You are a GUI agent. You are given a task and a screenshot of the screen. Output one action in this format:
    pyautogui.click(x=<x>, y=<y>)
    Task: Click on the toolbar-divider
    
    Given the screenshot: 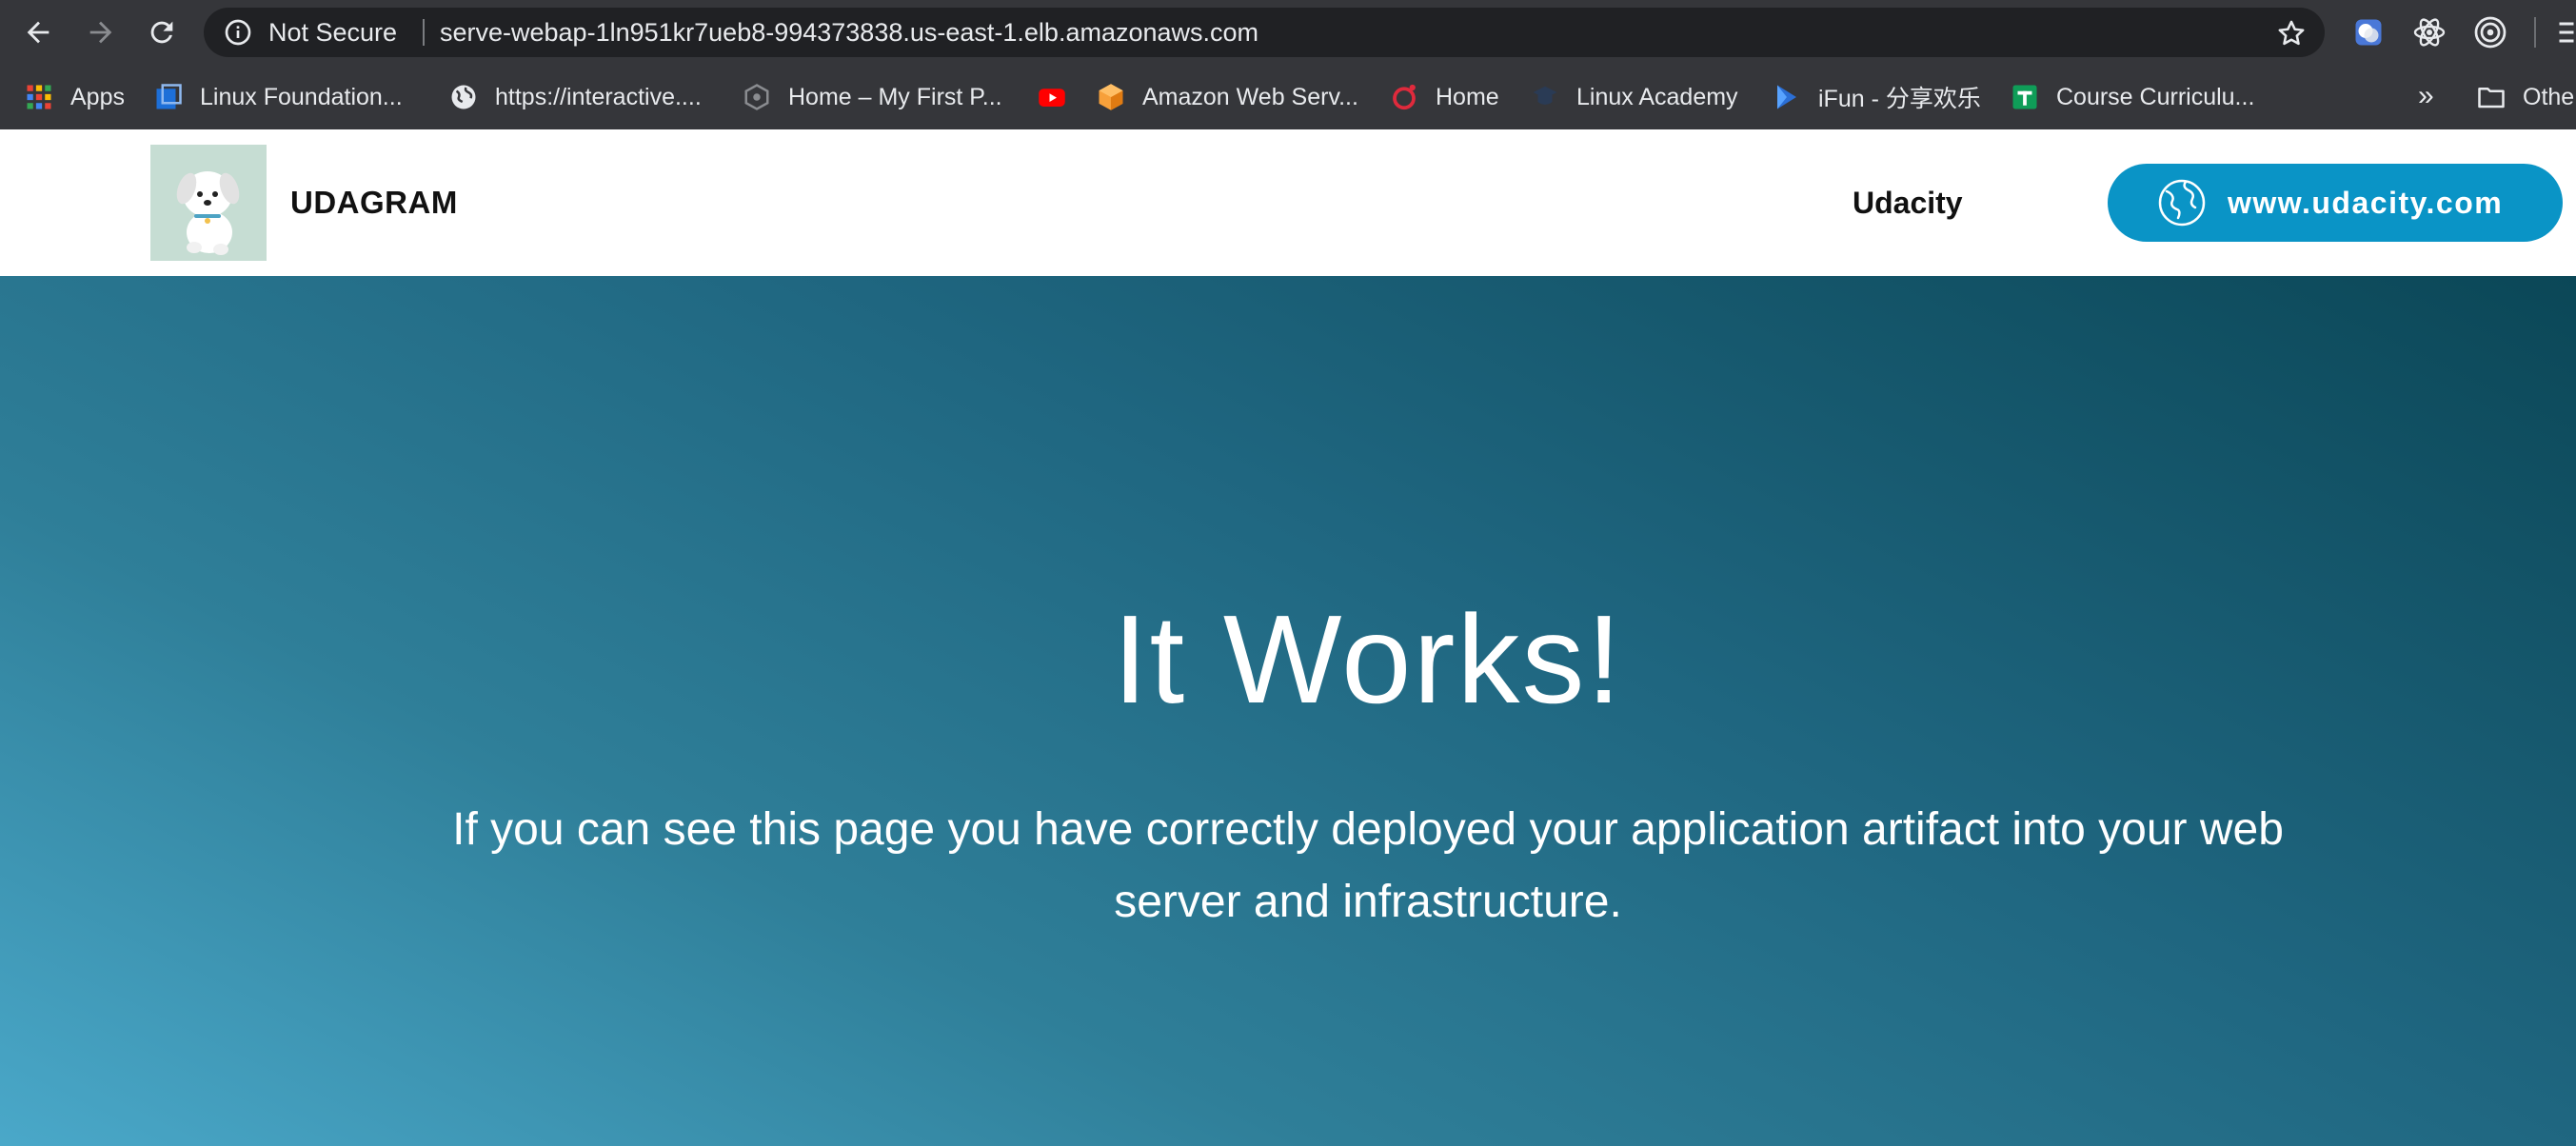 What is the action you would take?
    pyautogui.click(x=2535, y=32)
    